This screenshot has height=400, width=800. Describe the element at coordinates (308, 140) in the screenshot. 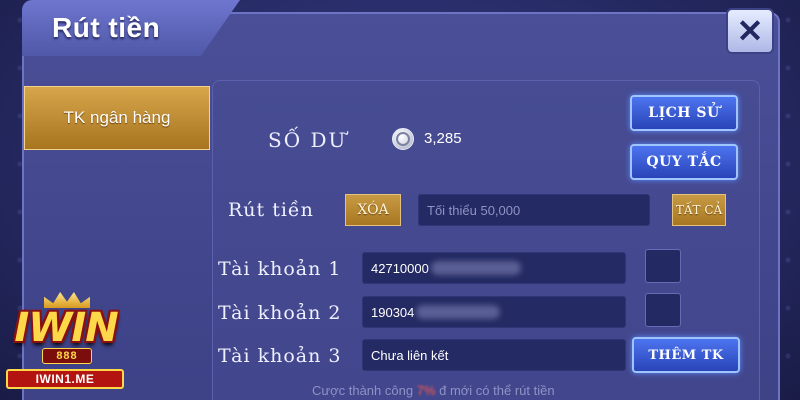

I see `balance-label: SỐ DƯ` at that location.